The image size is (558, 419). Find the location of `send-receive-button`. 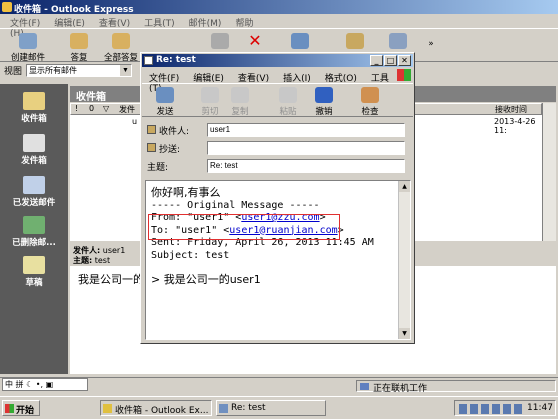

send-receive-button is located at coordinates (300, 42).